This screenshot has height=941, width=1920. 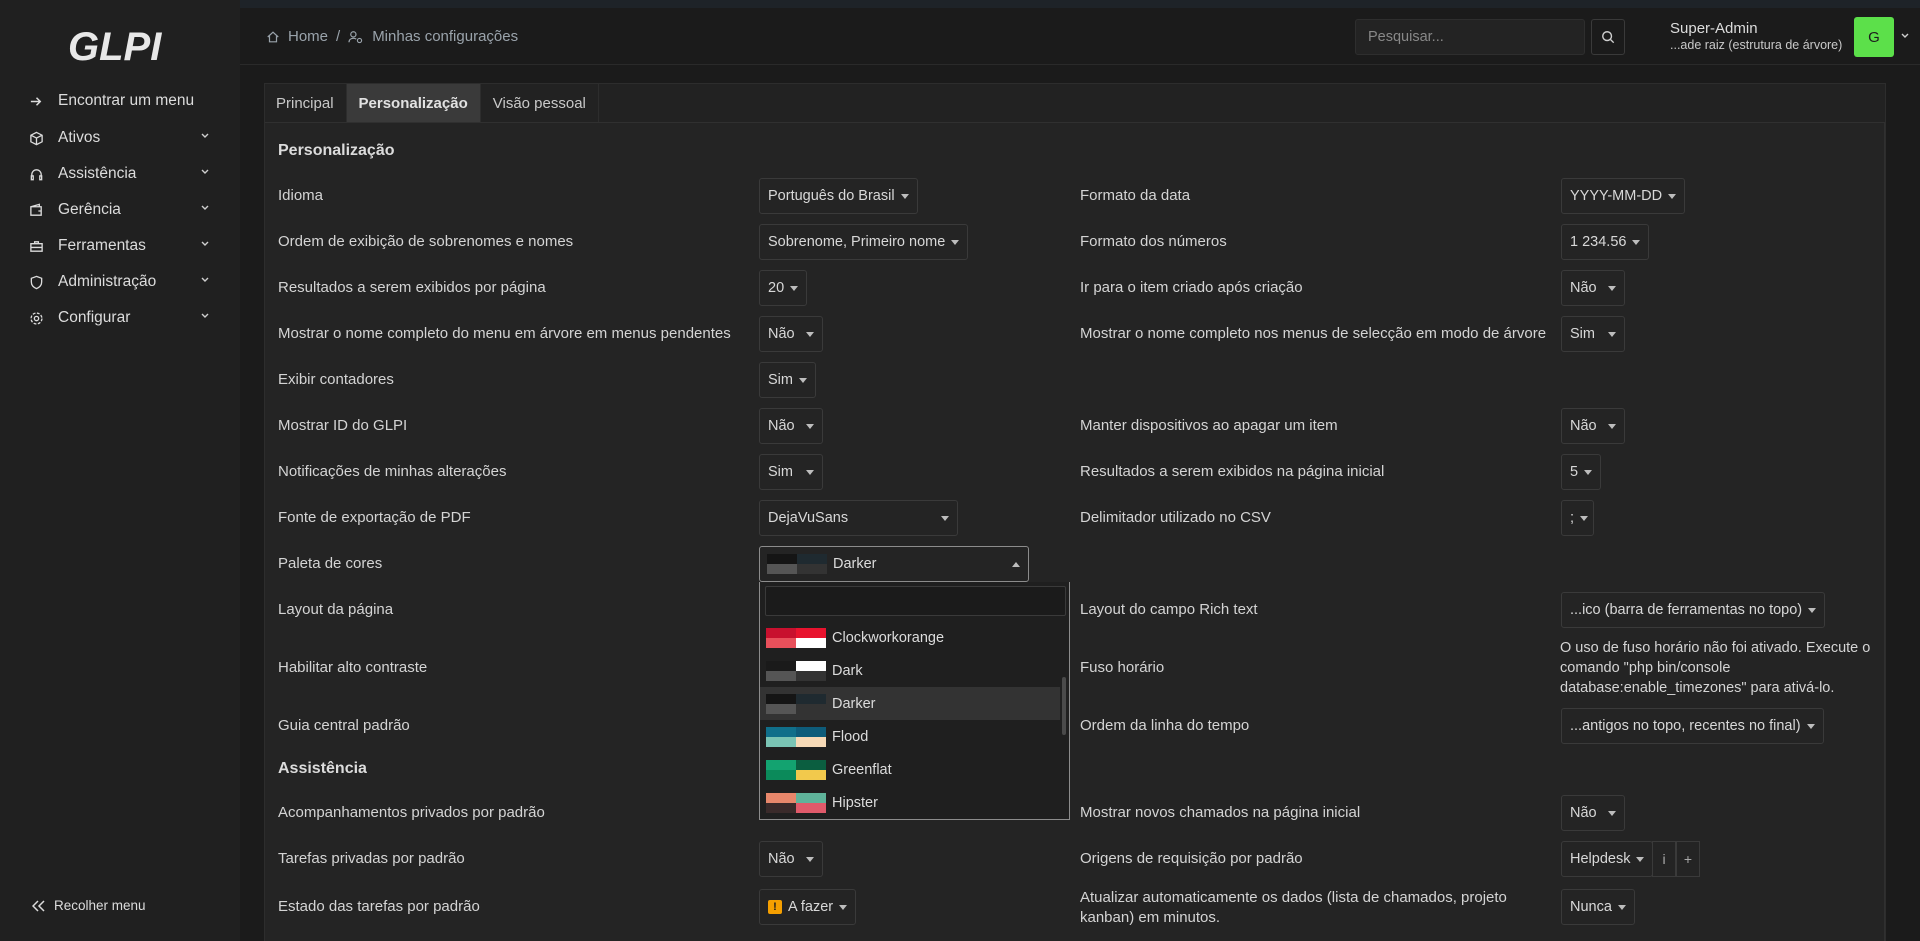 What do you see at coordinates (910, 802) in the screenshot?
I see `palette-option: Hipster` at bounding box center [910, 802].